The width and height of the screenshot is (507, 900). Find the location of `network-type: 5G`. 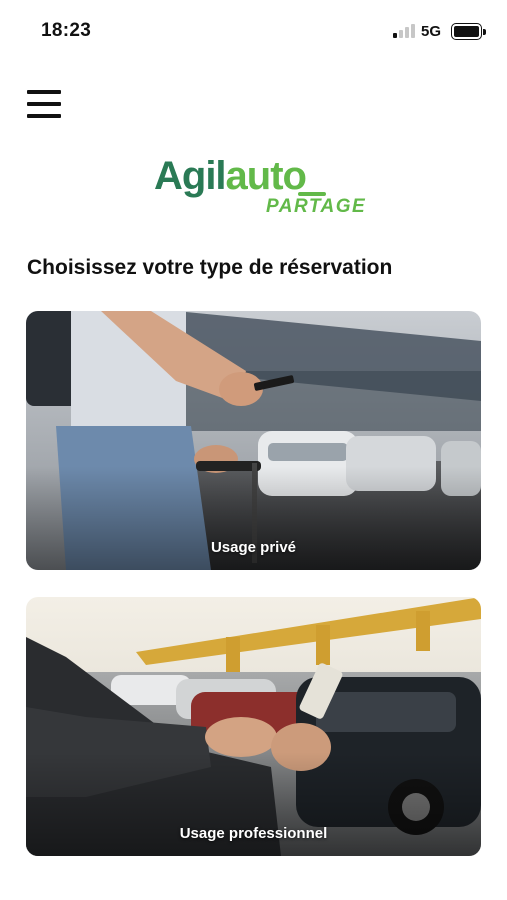

network-type: 5G is located at coordinates (431, 31).